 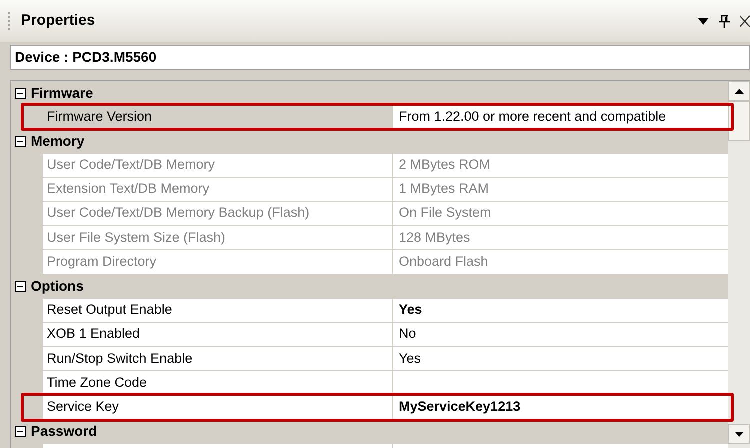 I want to click on property-name-cell: Reset Output Enable, so click(x=218, y=310).